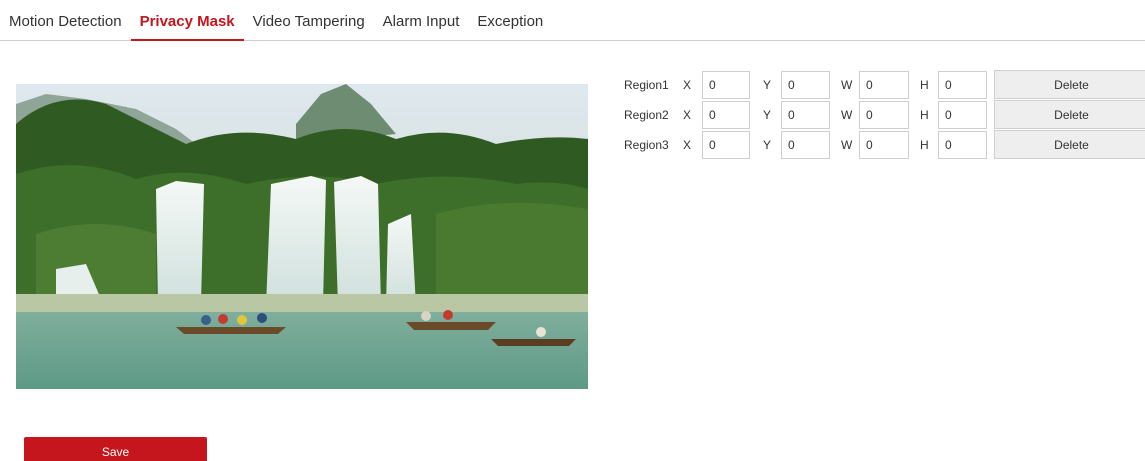 The width and height of the screenshot is (1145, 461). I want to click on region2-x-input, so click(726, 115).